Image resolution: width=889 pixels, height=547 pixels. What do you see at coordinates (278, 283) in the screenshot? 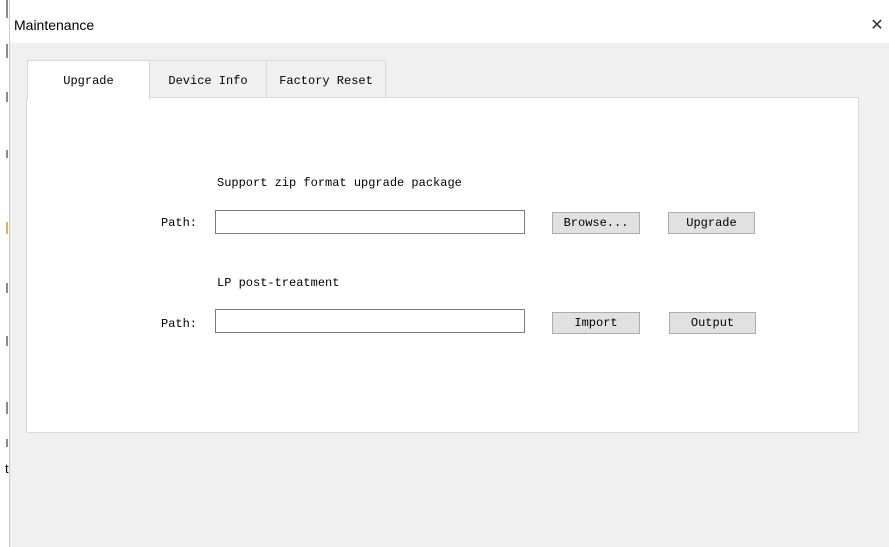
I see `lp-description: LP post-treatment` at bounding box center [278, 283].